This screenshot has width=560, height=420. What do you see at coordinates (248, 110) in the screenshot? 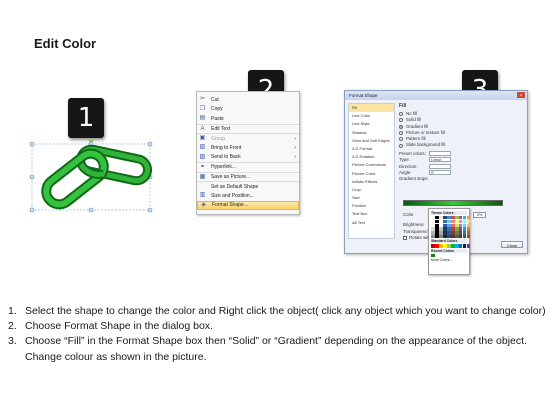
I see `menu-item-copy: ❐ Copy` at bounding box center [248, 110].